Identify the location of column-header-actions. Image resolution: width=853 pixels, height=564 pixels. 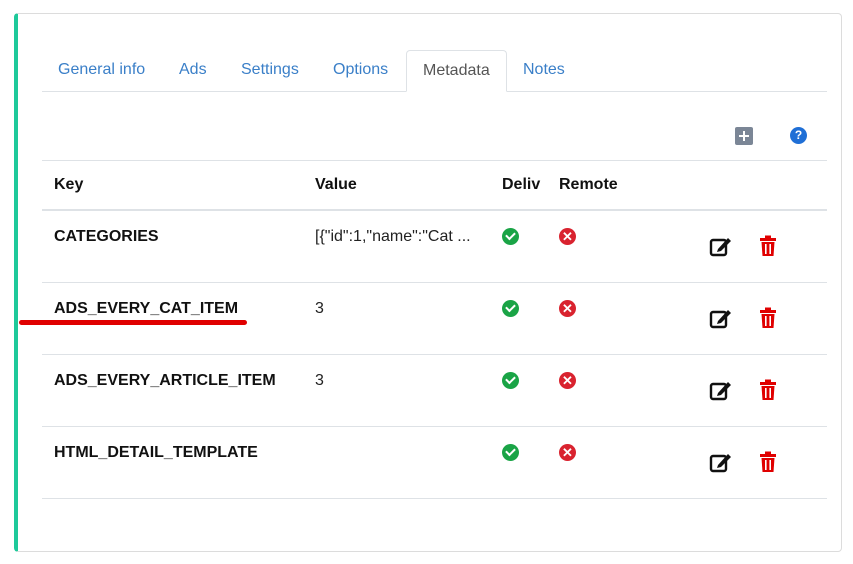
(741, 185).